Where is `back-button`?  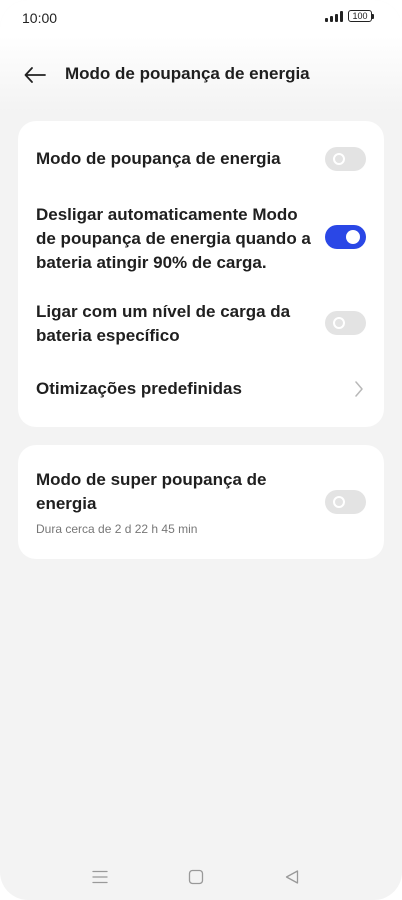 back-button is located at coordinates (35, 75).